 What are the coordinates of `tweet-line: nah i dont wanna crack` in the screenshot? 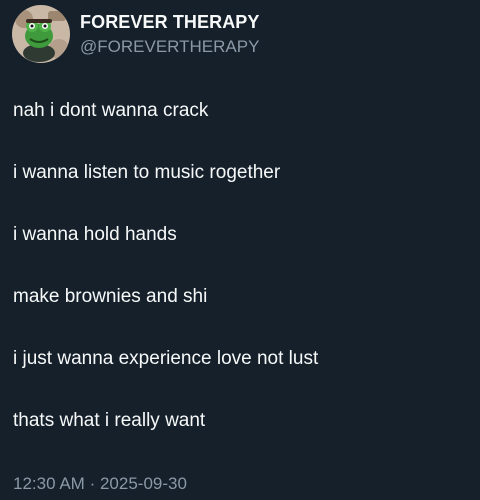 It's located at (111, 110).